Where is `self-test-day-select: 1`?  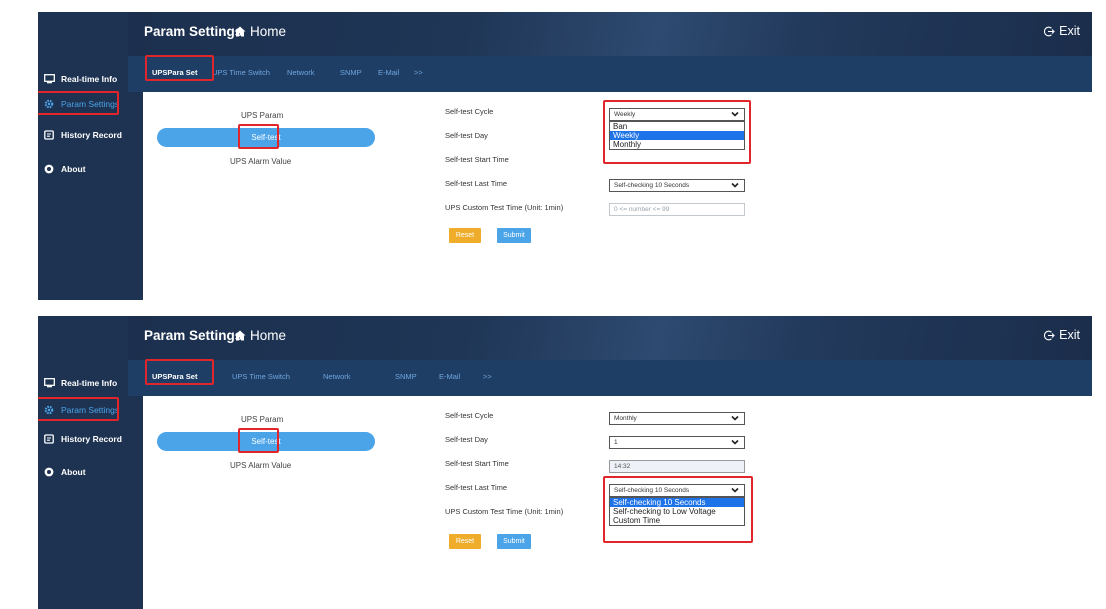 self-test-day-select: 1 is located at coordinates (677, 442).